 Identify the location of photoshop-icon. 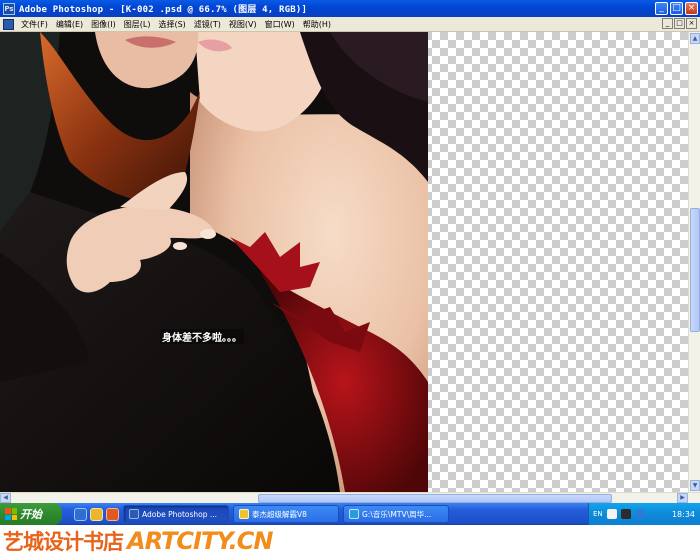
(134, 514).